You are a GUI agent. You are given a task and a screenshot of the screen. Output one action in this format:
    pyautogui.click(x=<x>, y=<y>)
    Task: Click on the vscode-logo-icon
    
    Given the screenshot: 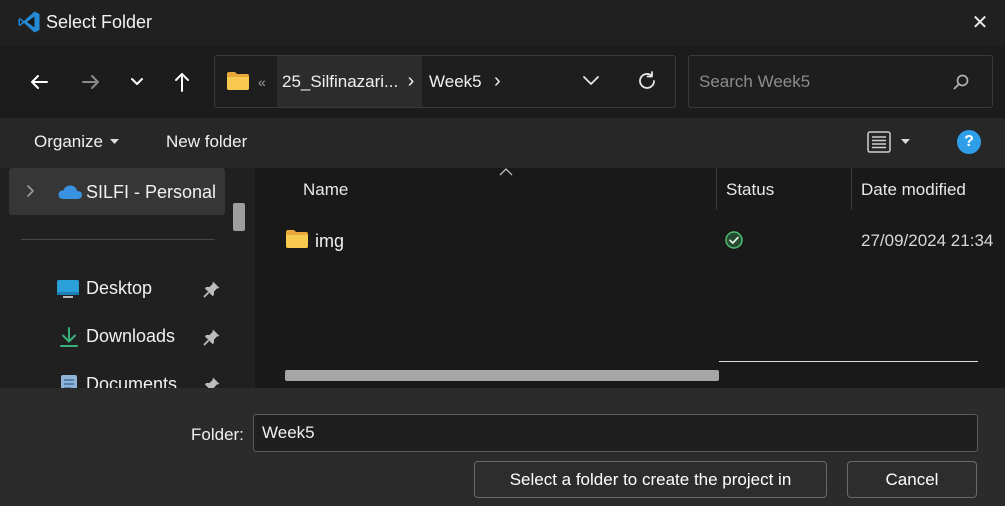 What is the action you would take?
    pyautogui.click(x=29, y=22)
    